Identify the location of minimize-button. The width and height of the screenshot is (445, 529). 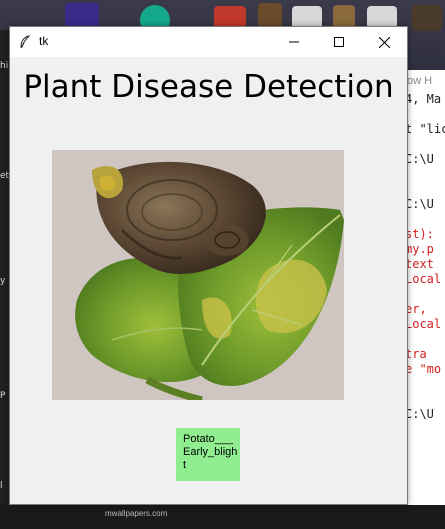
(294, 42).